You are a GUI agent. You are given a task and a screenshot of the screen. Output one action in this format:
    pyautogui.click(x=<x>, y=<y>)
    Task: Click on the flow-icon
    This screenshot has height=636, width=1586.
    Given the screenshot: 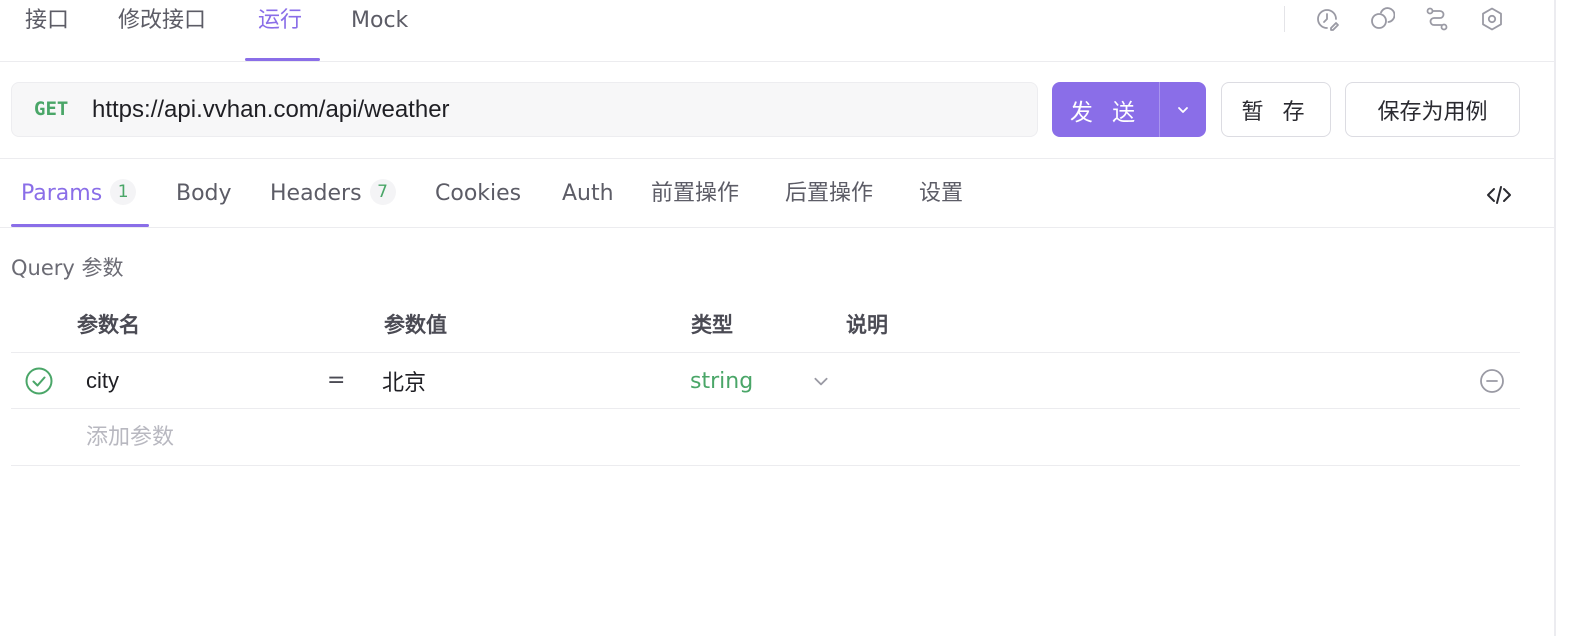 What is the action you would take?
    pyautogui.click(x=1437, y=19)
    